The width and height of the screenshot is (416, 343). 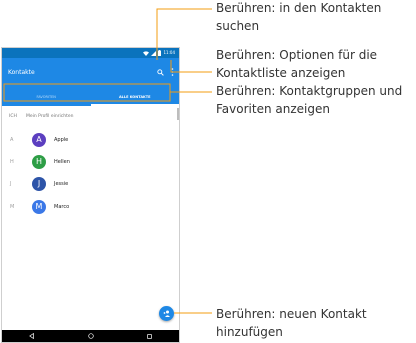 What do you see at coordinates (193, 313) in the screenshot?
I see `callout-add-line` at bounding box center [193, 313].